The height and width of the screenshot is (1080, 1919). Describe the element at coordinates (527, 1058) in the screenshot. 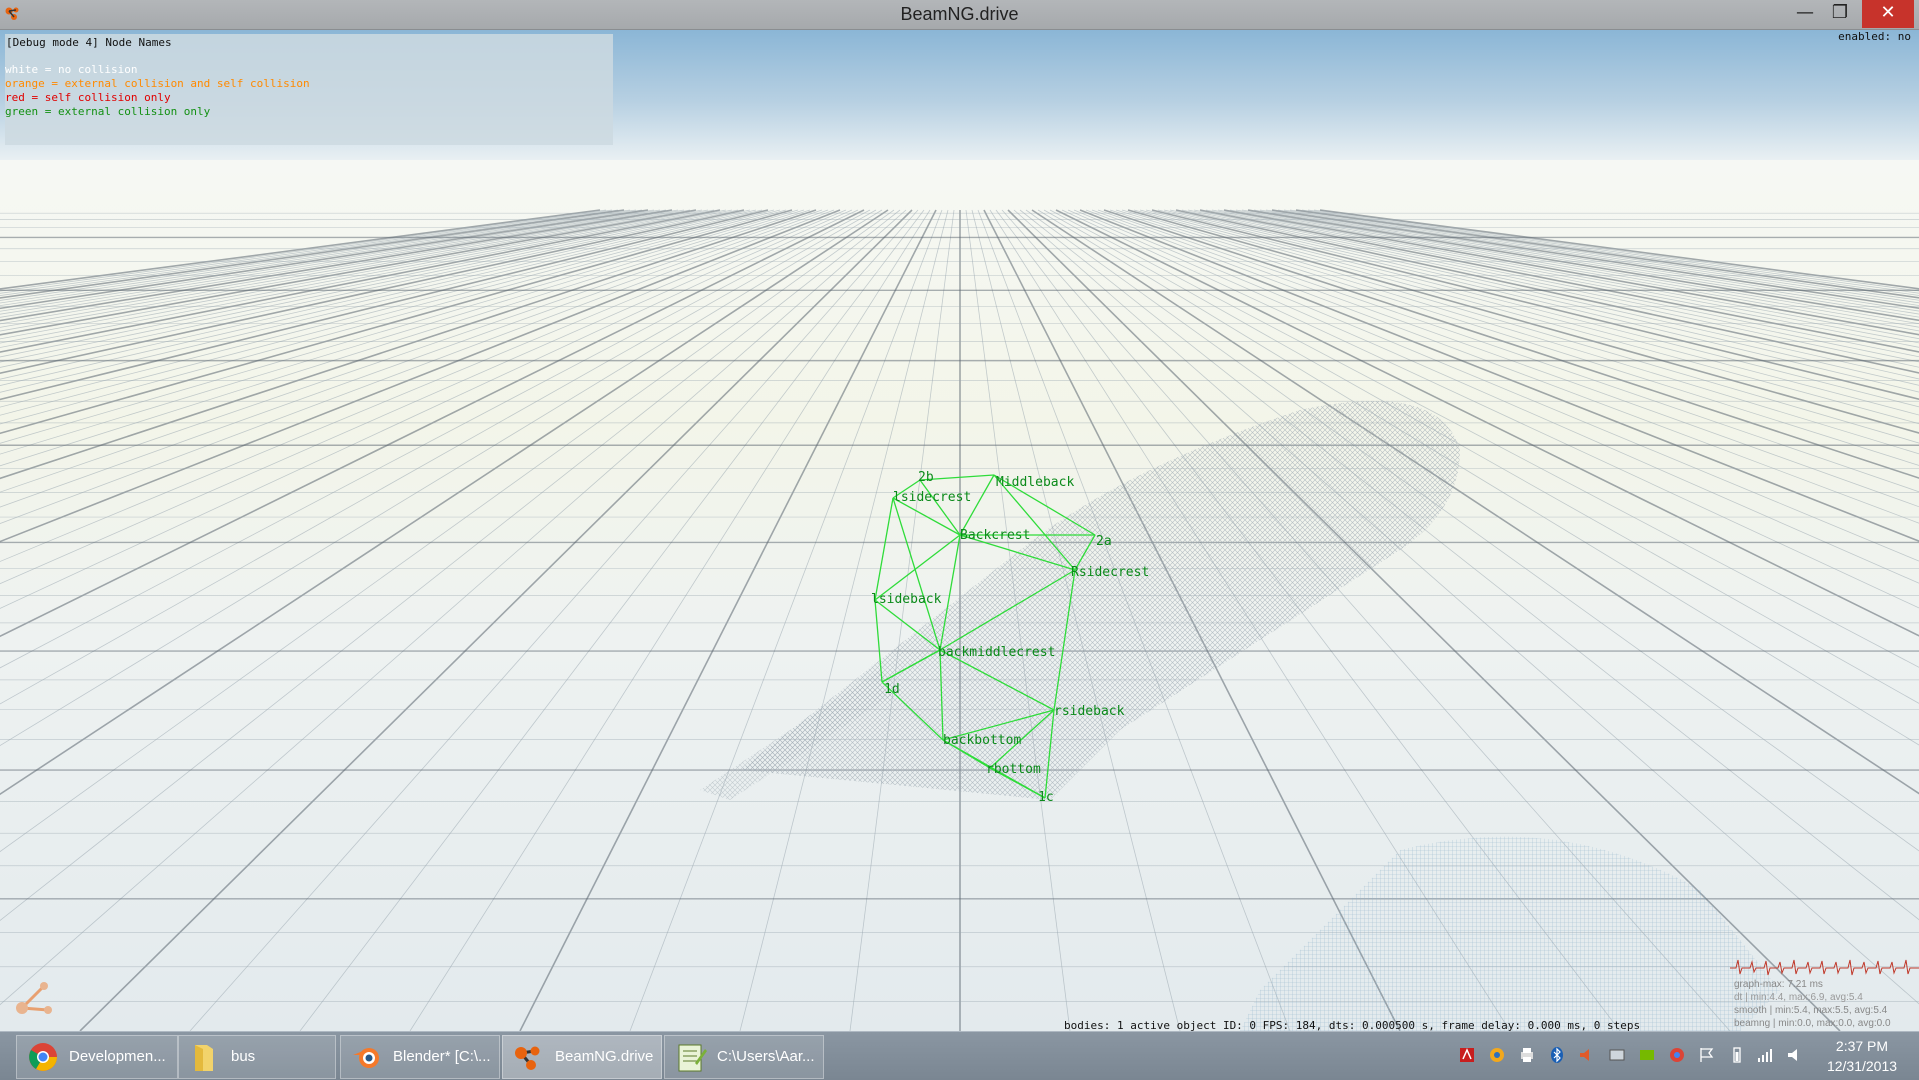

I see `beamng-icon` at that location.